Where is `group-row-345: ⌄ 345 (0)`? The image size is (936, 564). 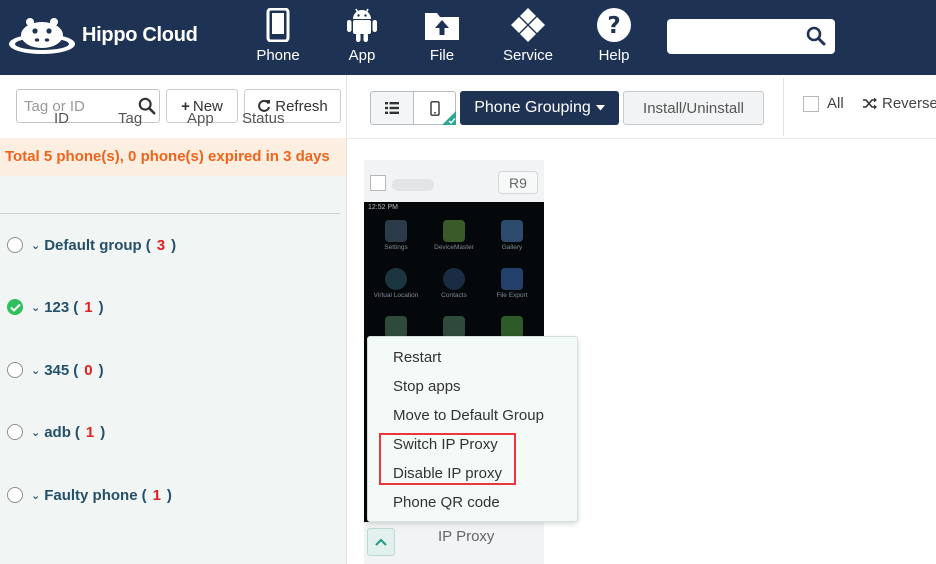
group-row-345: ⌄ 345 (0) is located at coordinates (57, 370).